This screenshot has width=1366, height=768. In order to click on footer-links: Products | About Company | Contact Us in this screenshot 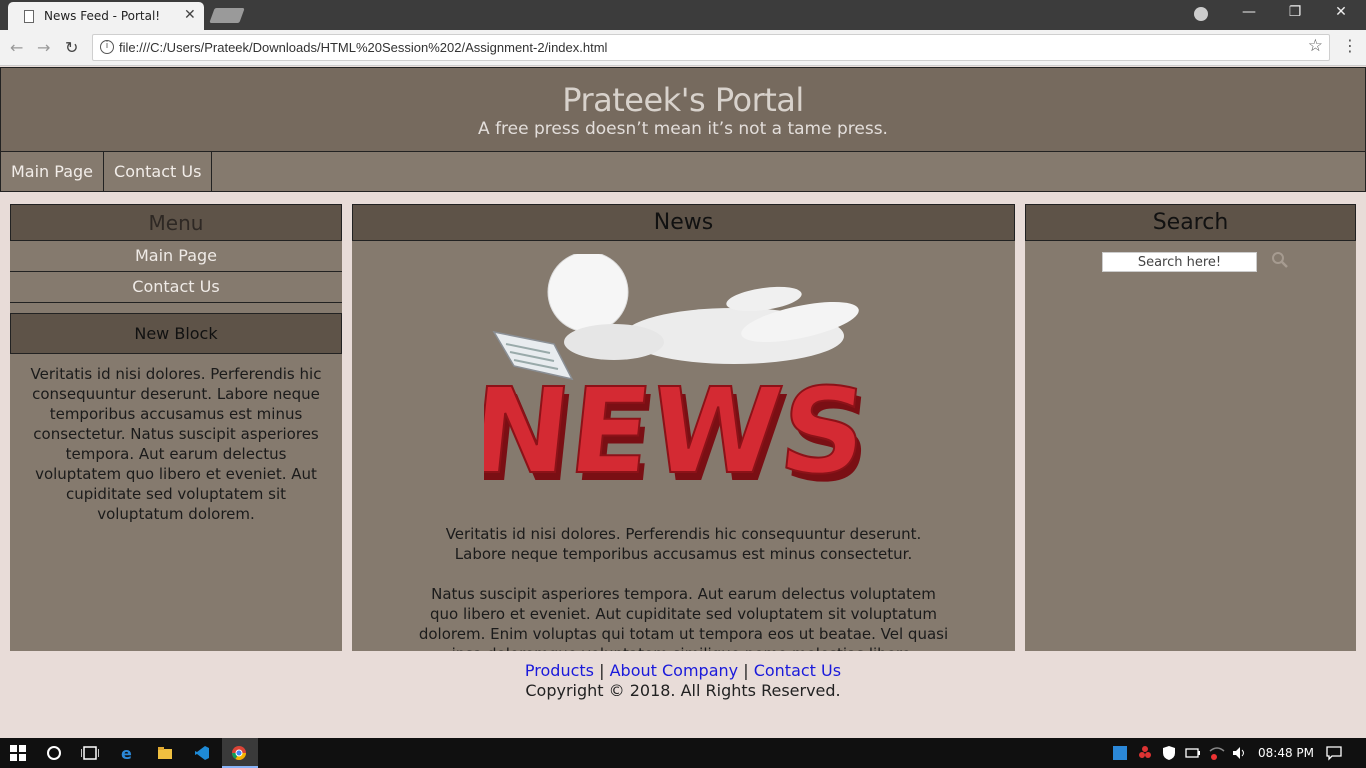, I will do `click(683, 671)`.